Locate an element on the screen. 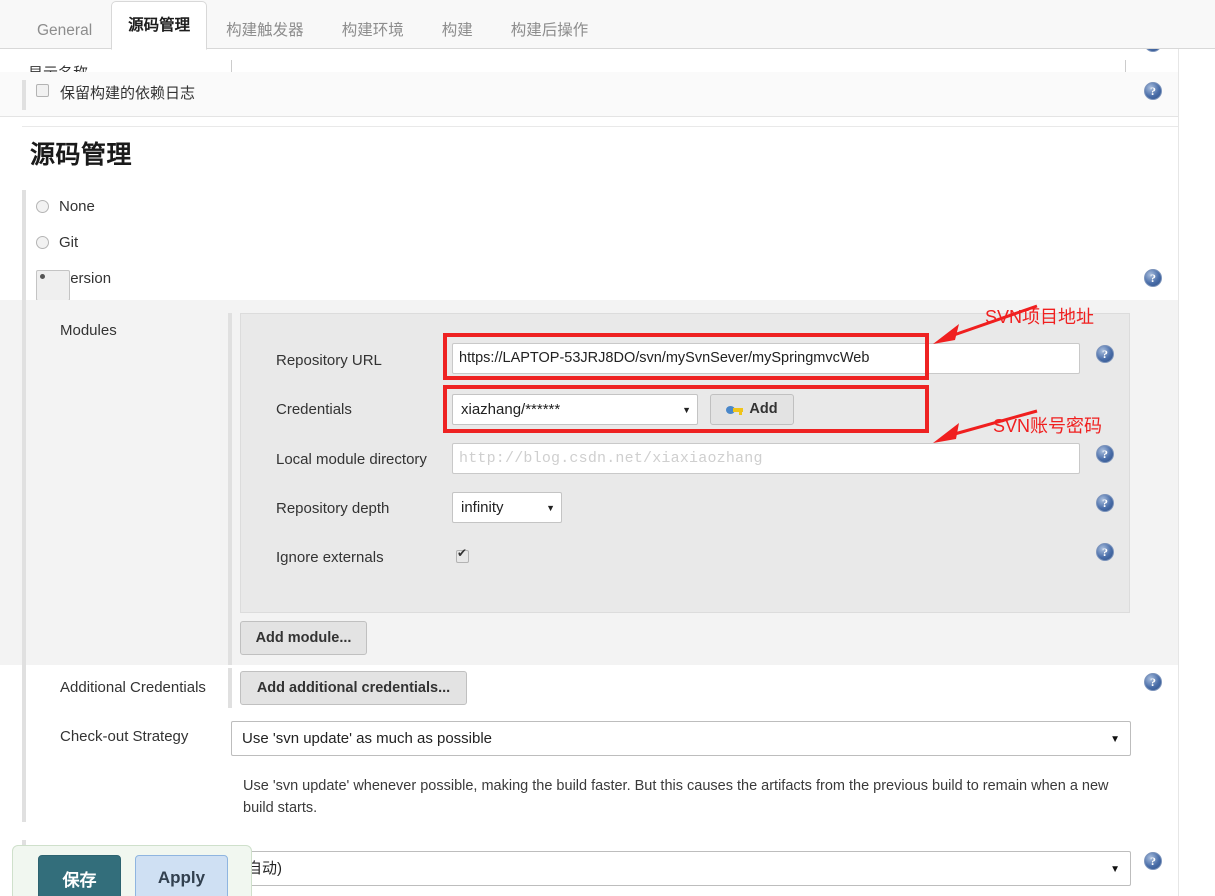 This screenshot has height=896, width=1215. tab-build-triggers: 构建触发器 is located at coordinates (265, 31).